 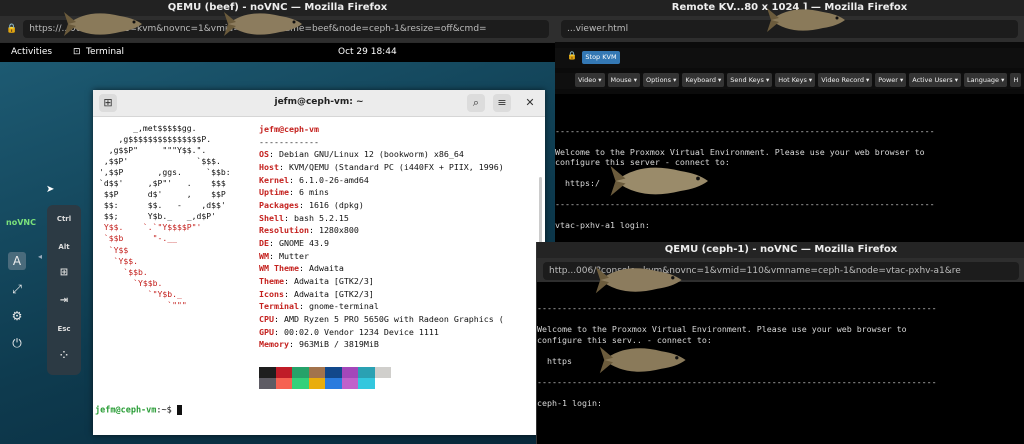 What do you see at coordinates (162, 194) in the screenshot?
I see `ascii-line: $$P d$' , $$P` at bounding box center [162, 194].